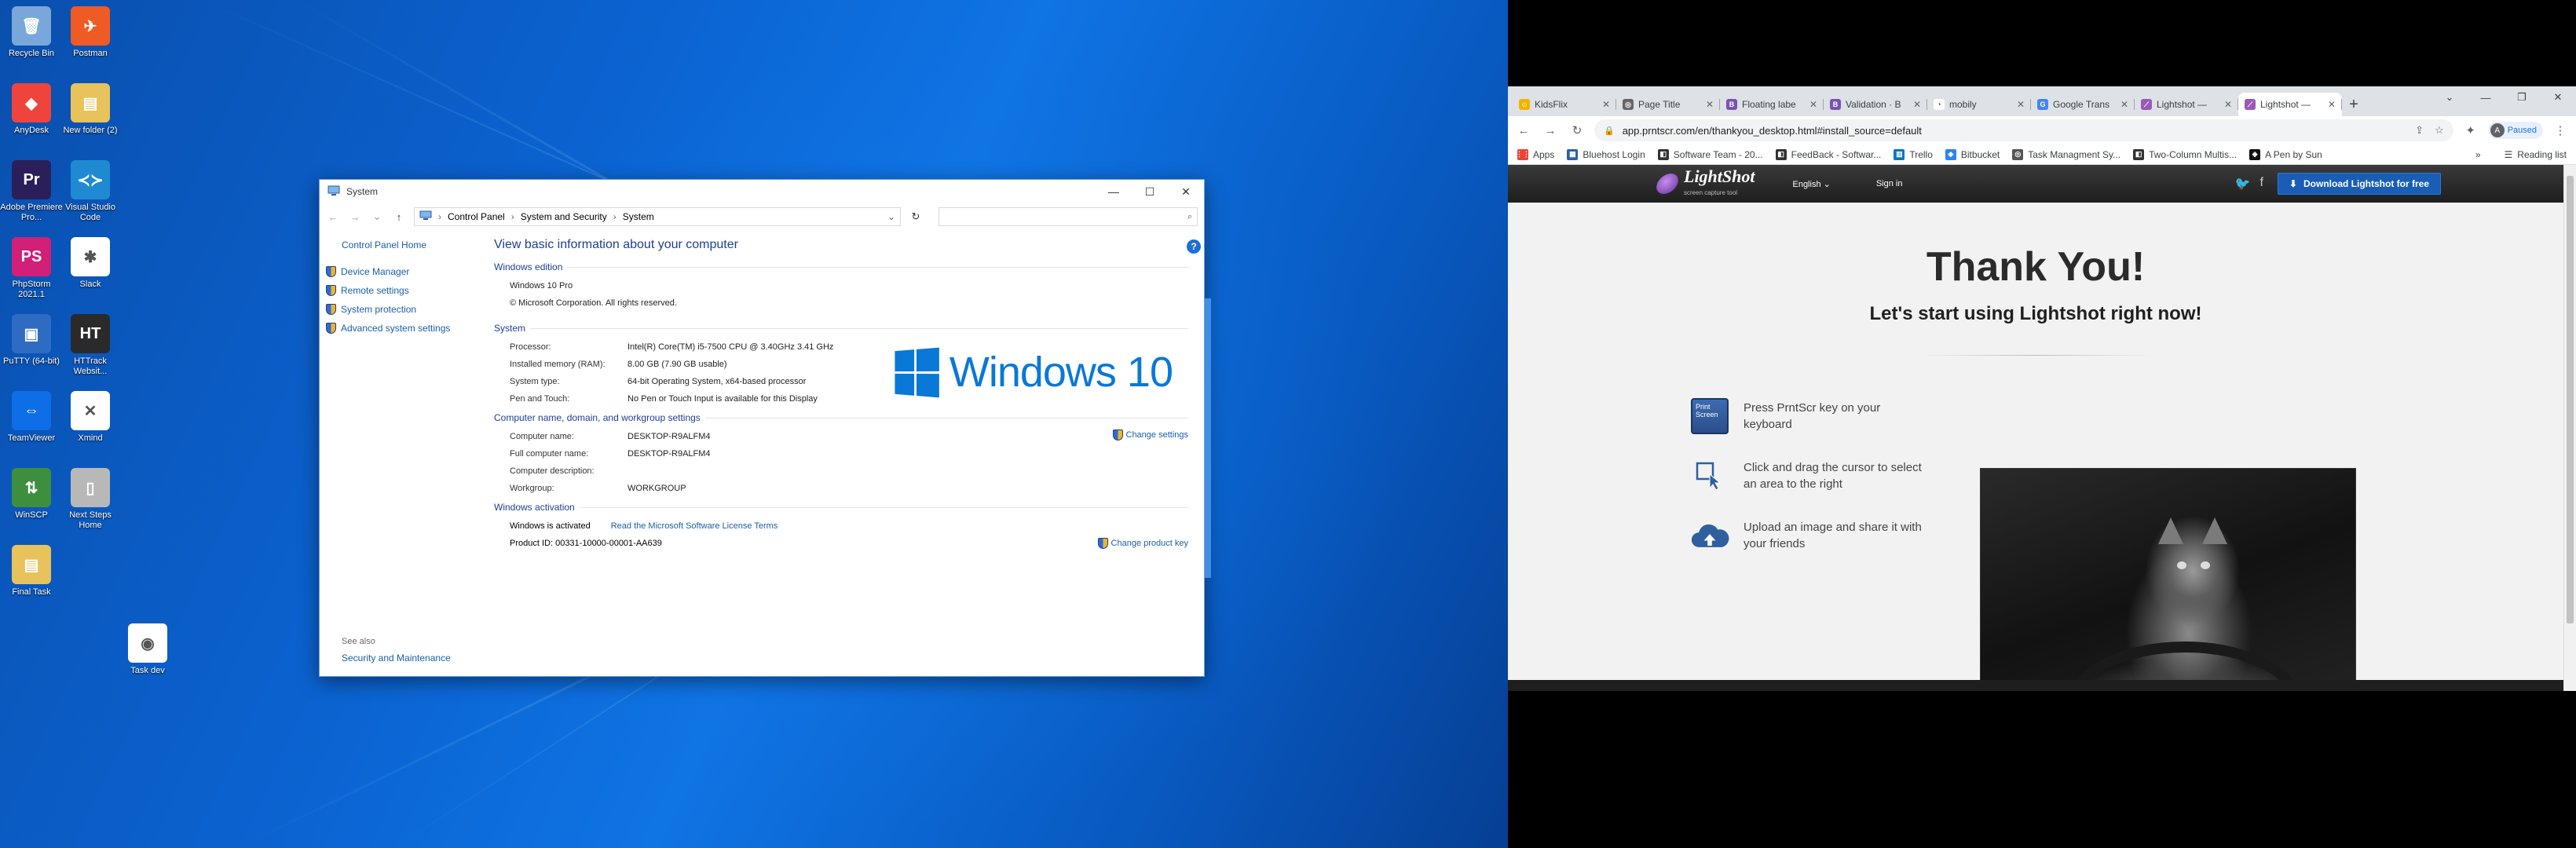 This screenshot has height=848, width=2576. What do you see at coordinates (916, 216) in the screenshot?
I see `refresh-icon: ↻` at bounding box center [916, 216].